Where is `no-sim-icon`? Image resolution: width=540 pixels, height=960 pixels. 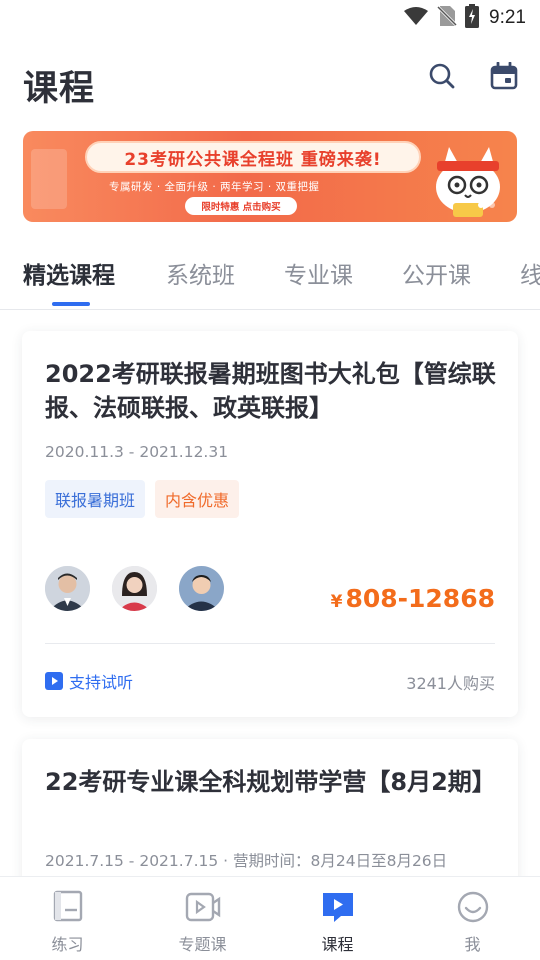
no-sim-icon is located at coordinates (447, 18).